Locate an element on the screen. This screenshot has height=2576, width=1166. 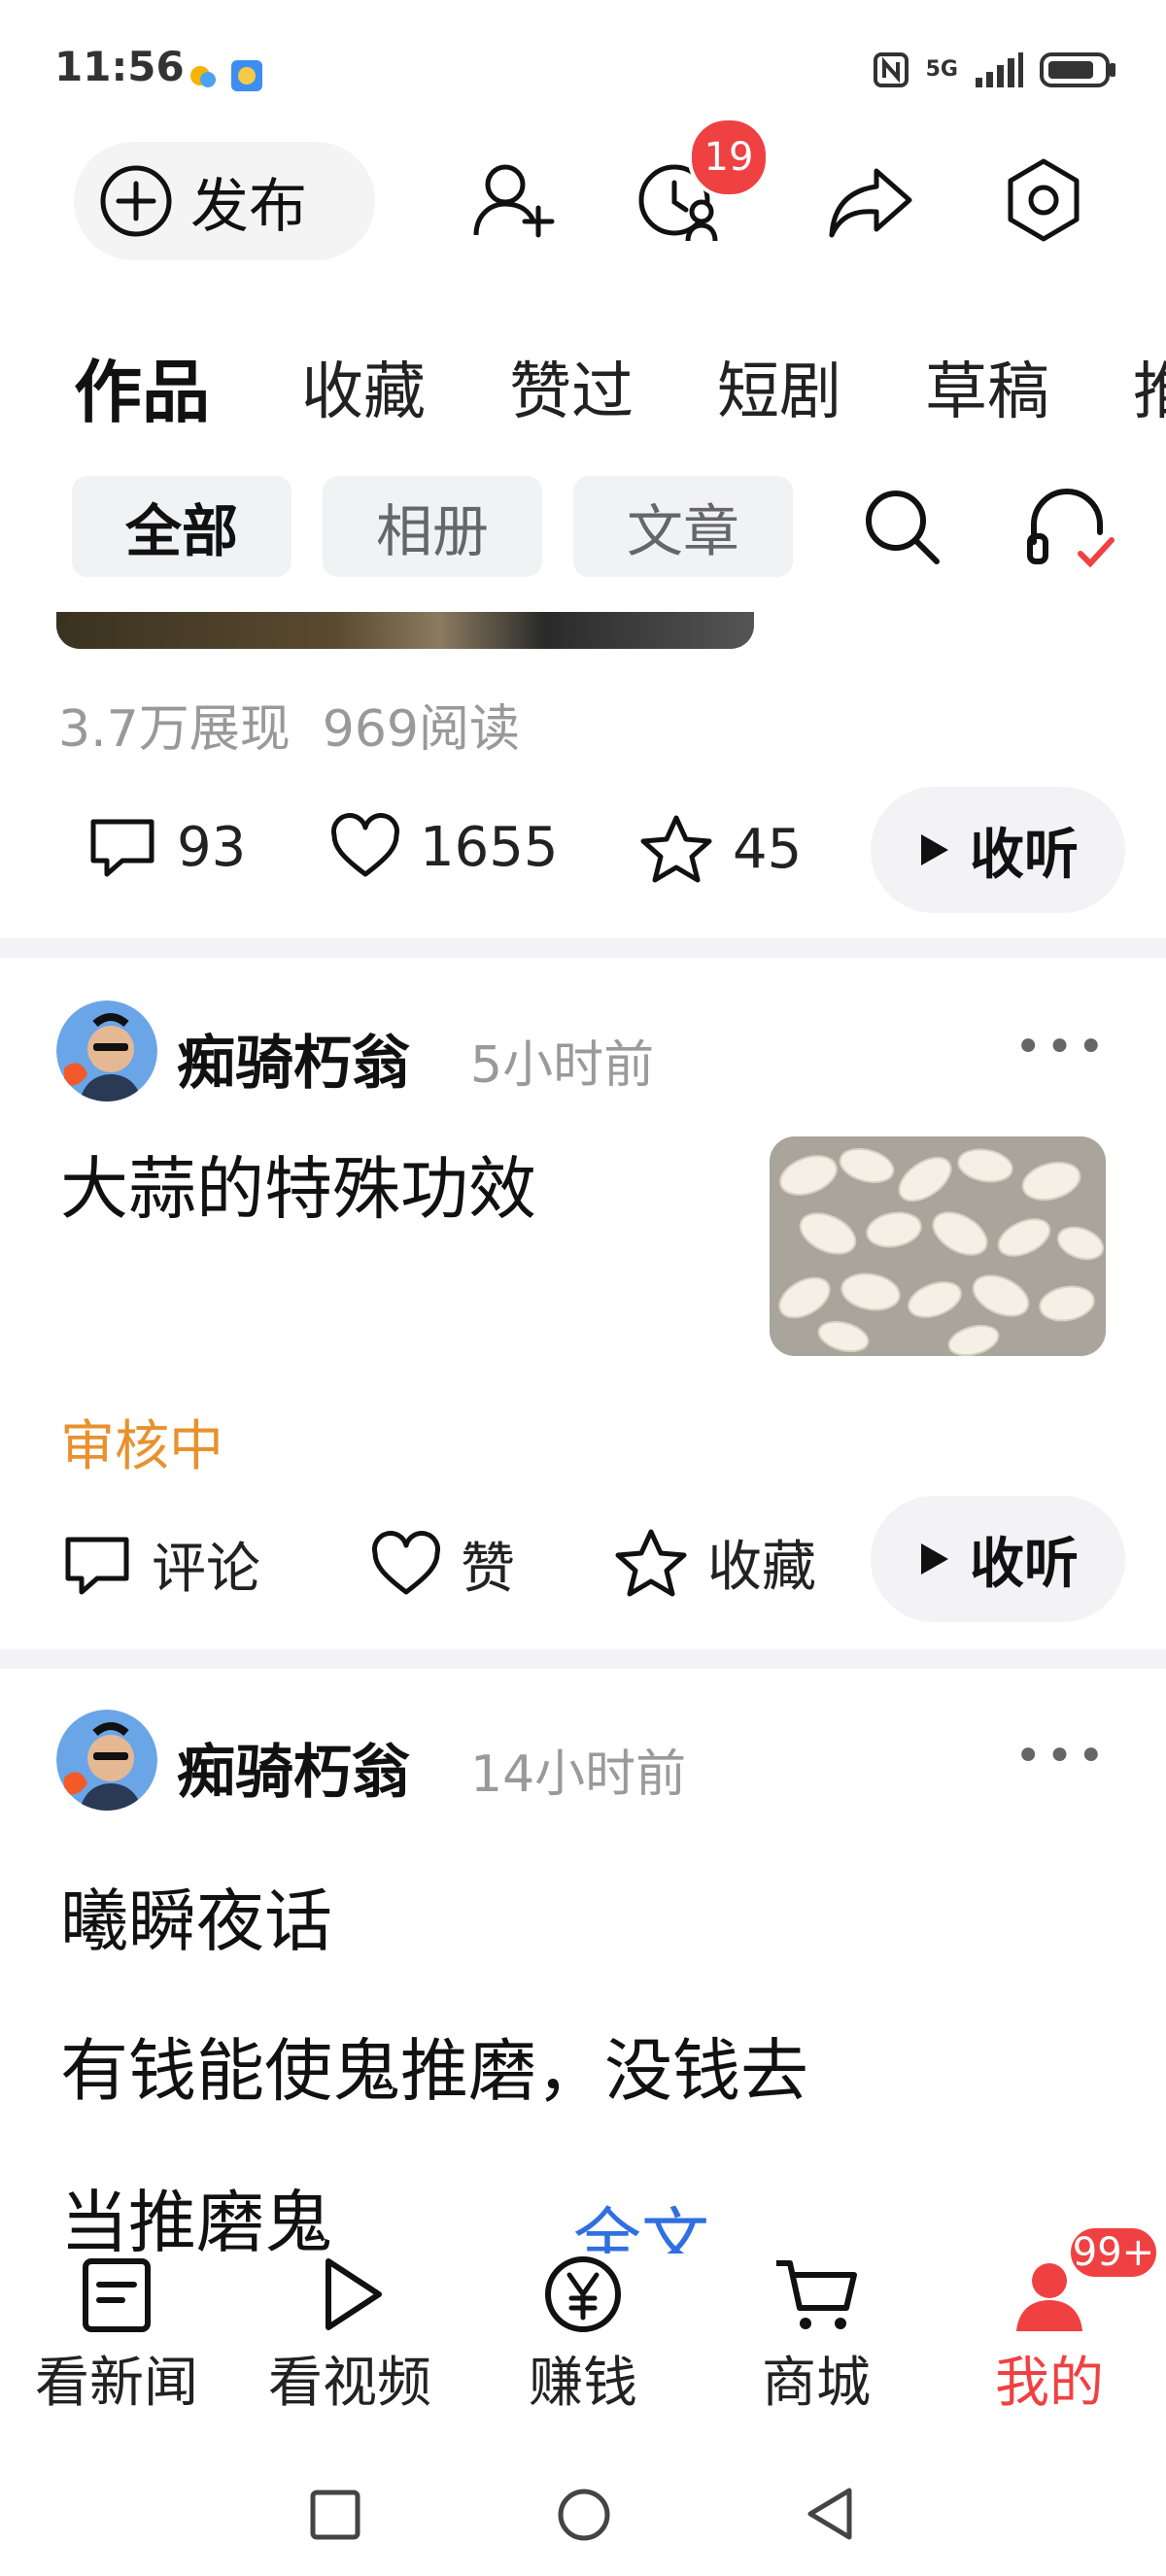
cart-icon is located at coordinates (816, 2294).